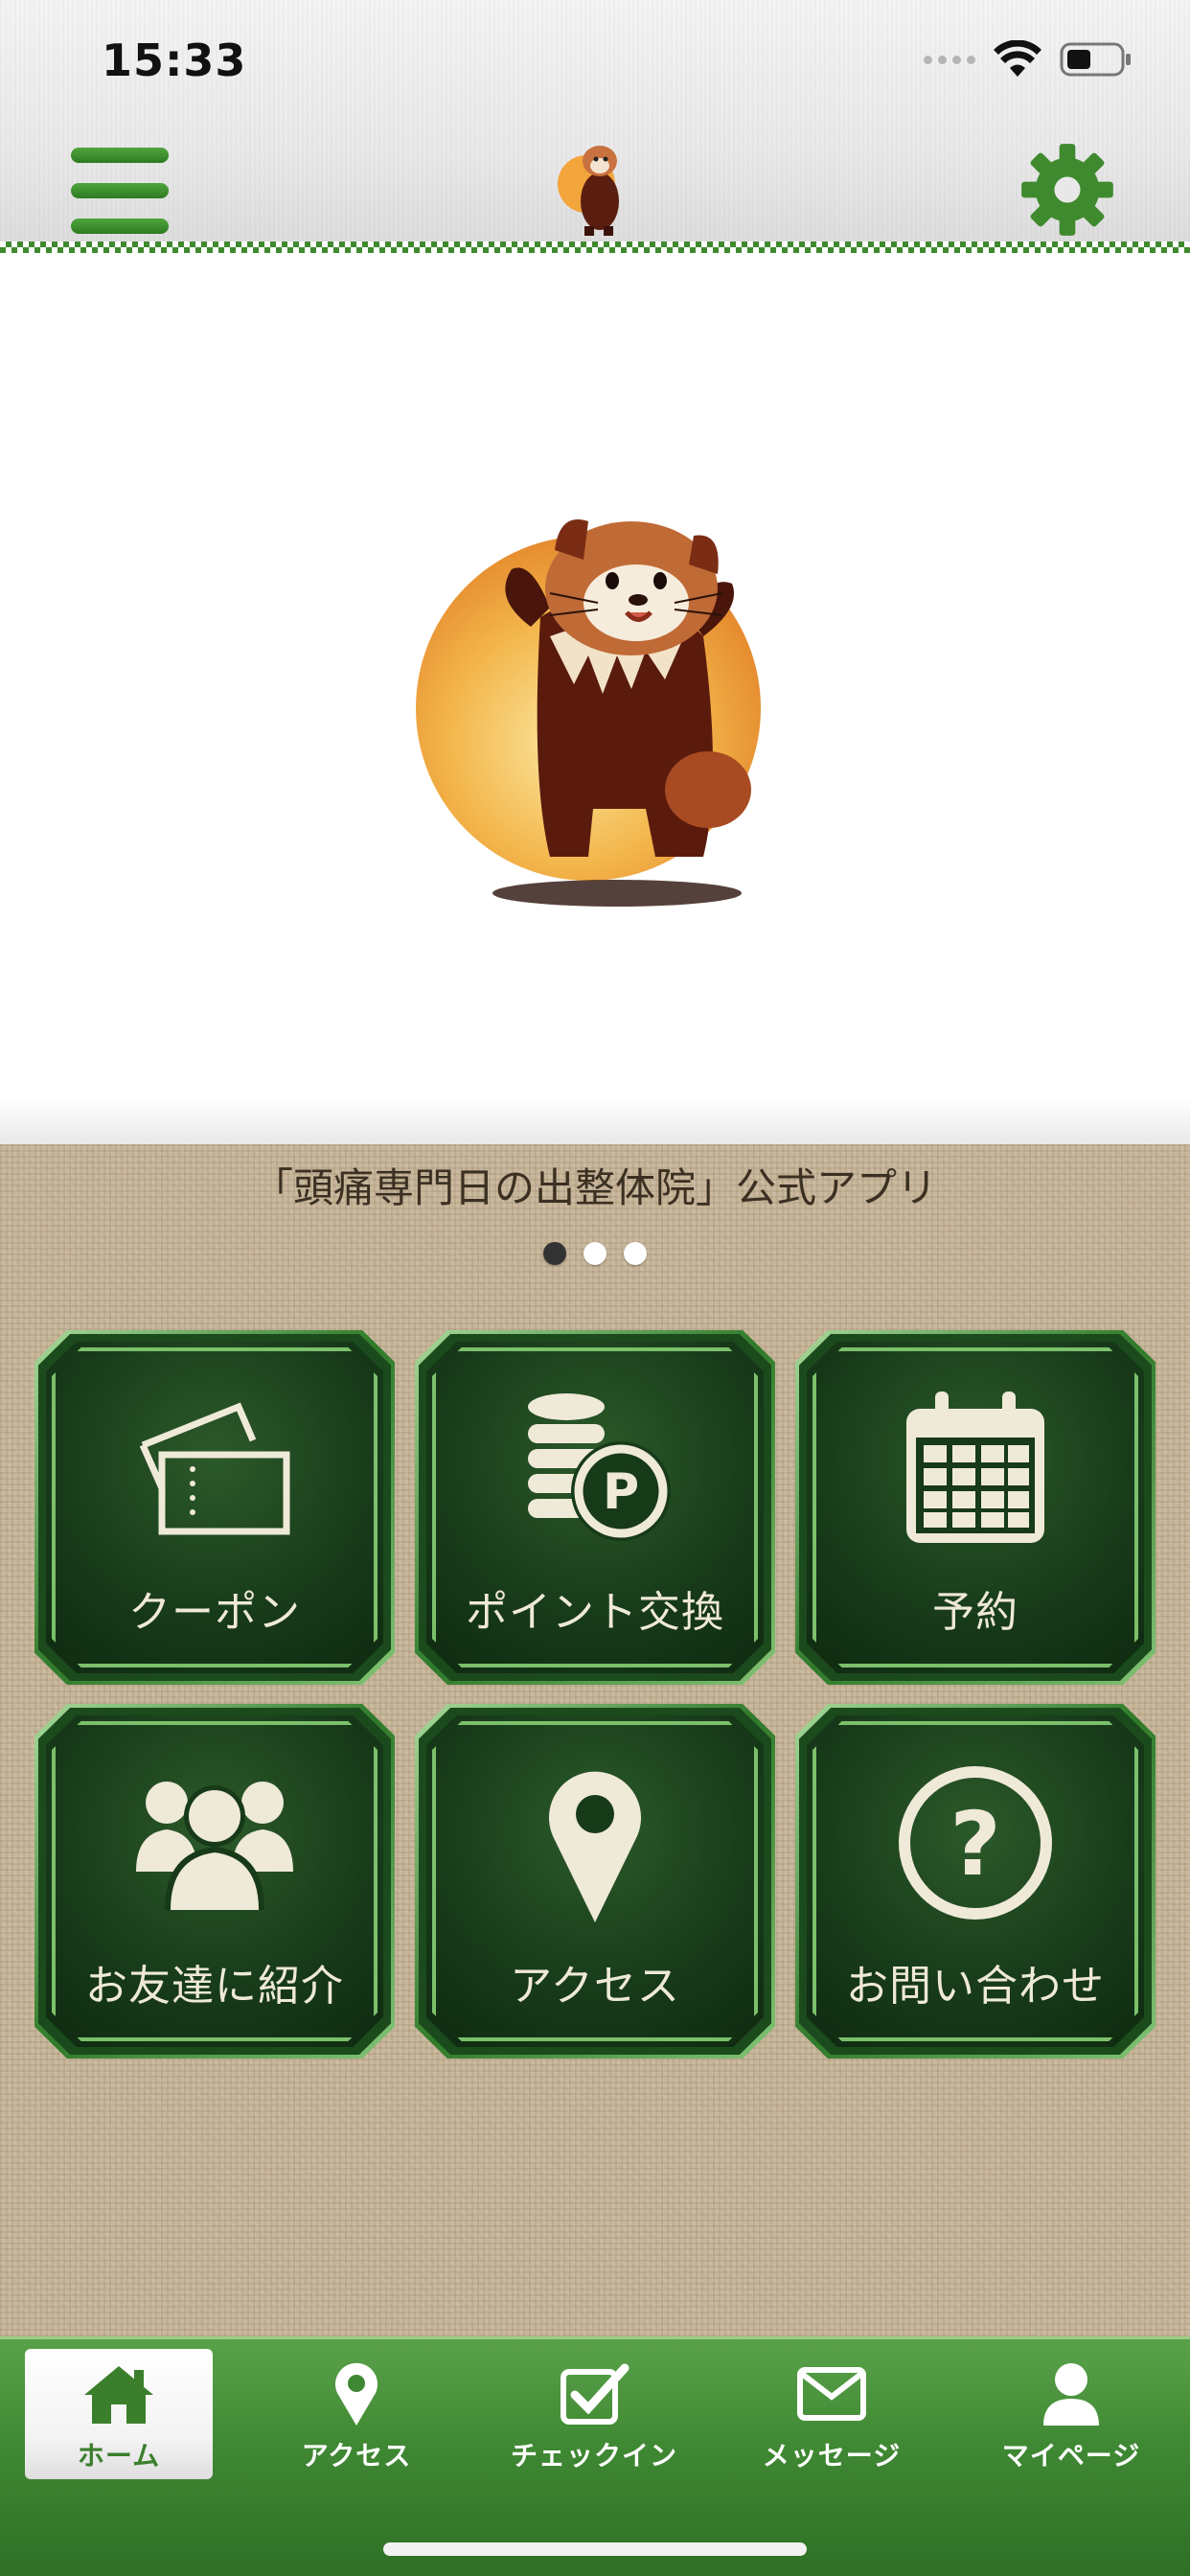  Describe the element at coordinates (832, 2394) in the screenshot. I see `envelope-icon` at that location.